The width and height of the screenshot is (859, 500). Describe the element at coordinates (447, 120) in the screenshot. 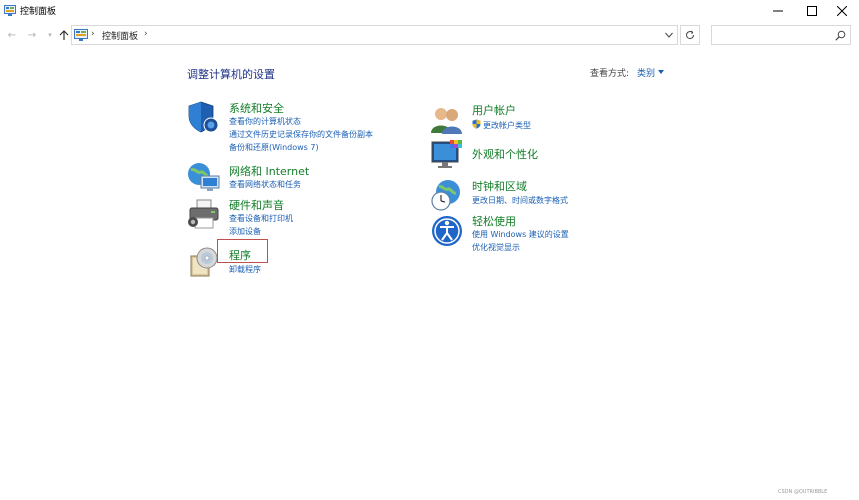

I see `users-icon` at that location.